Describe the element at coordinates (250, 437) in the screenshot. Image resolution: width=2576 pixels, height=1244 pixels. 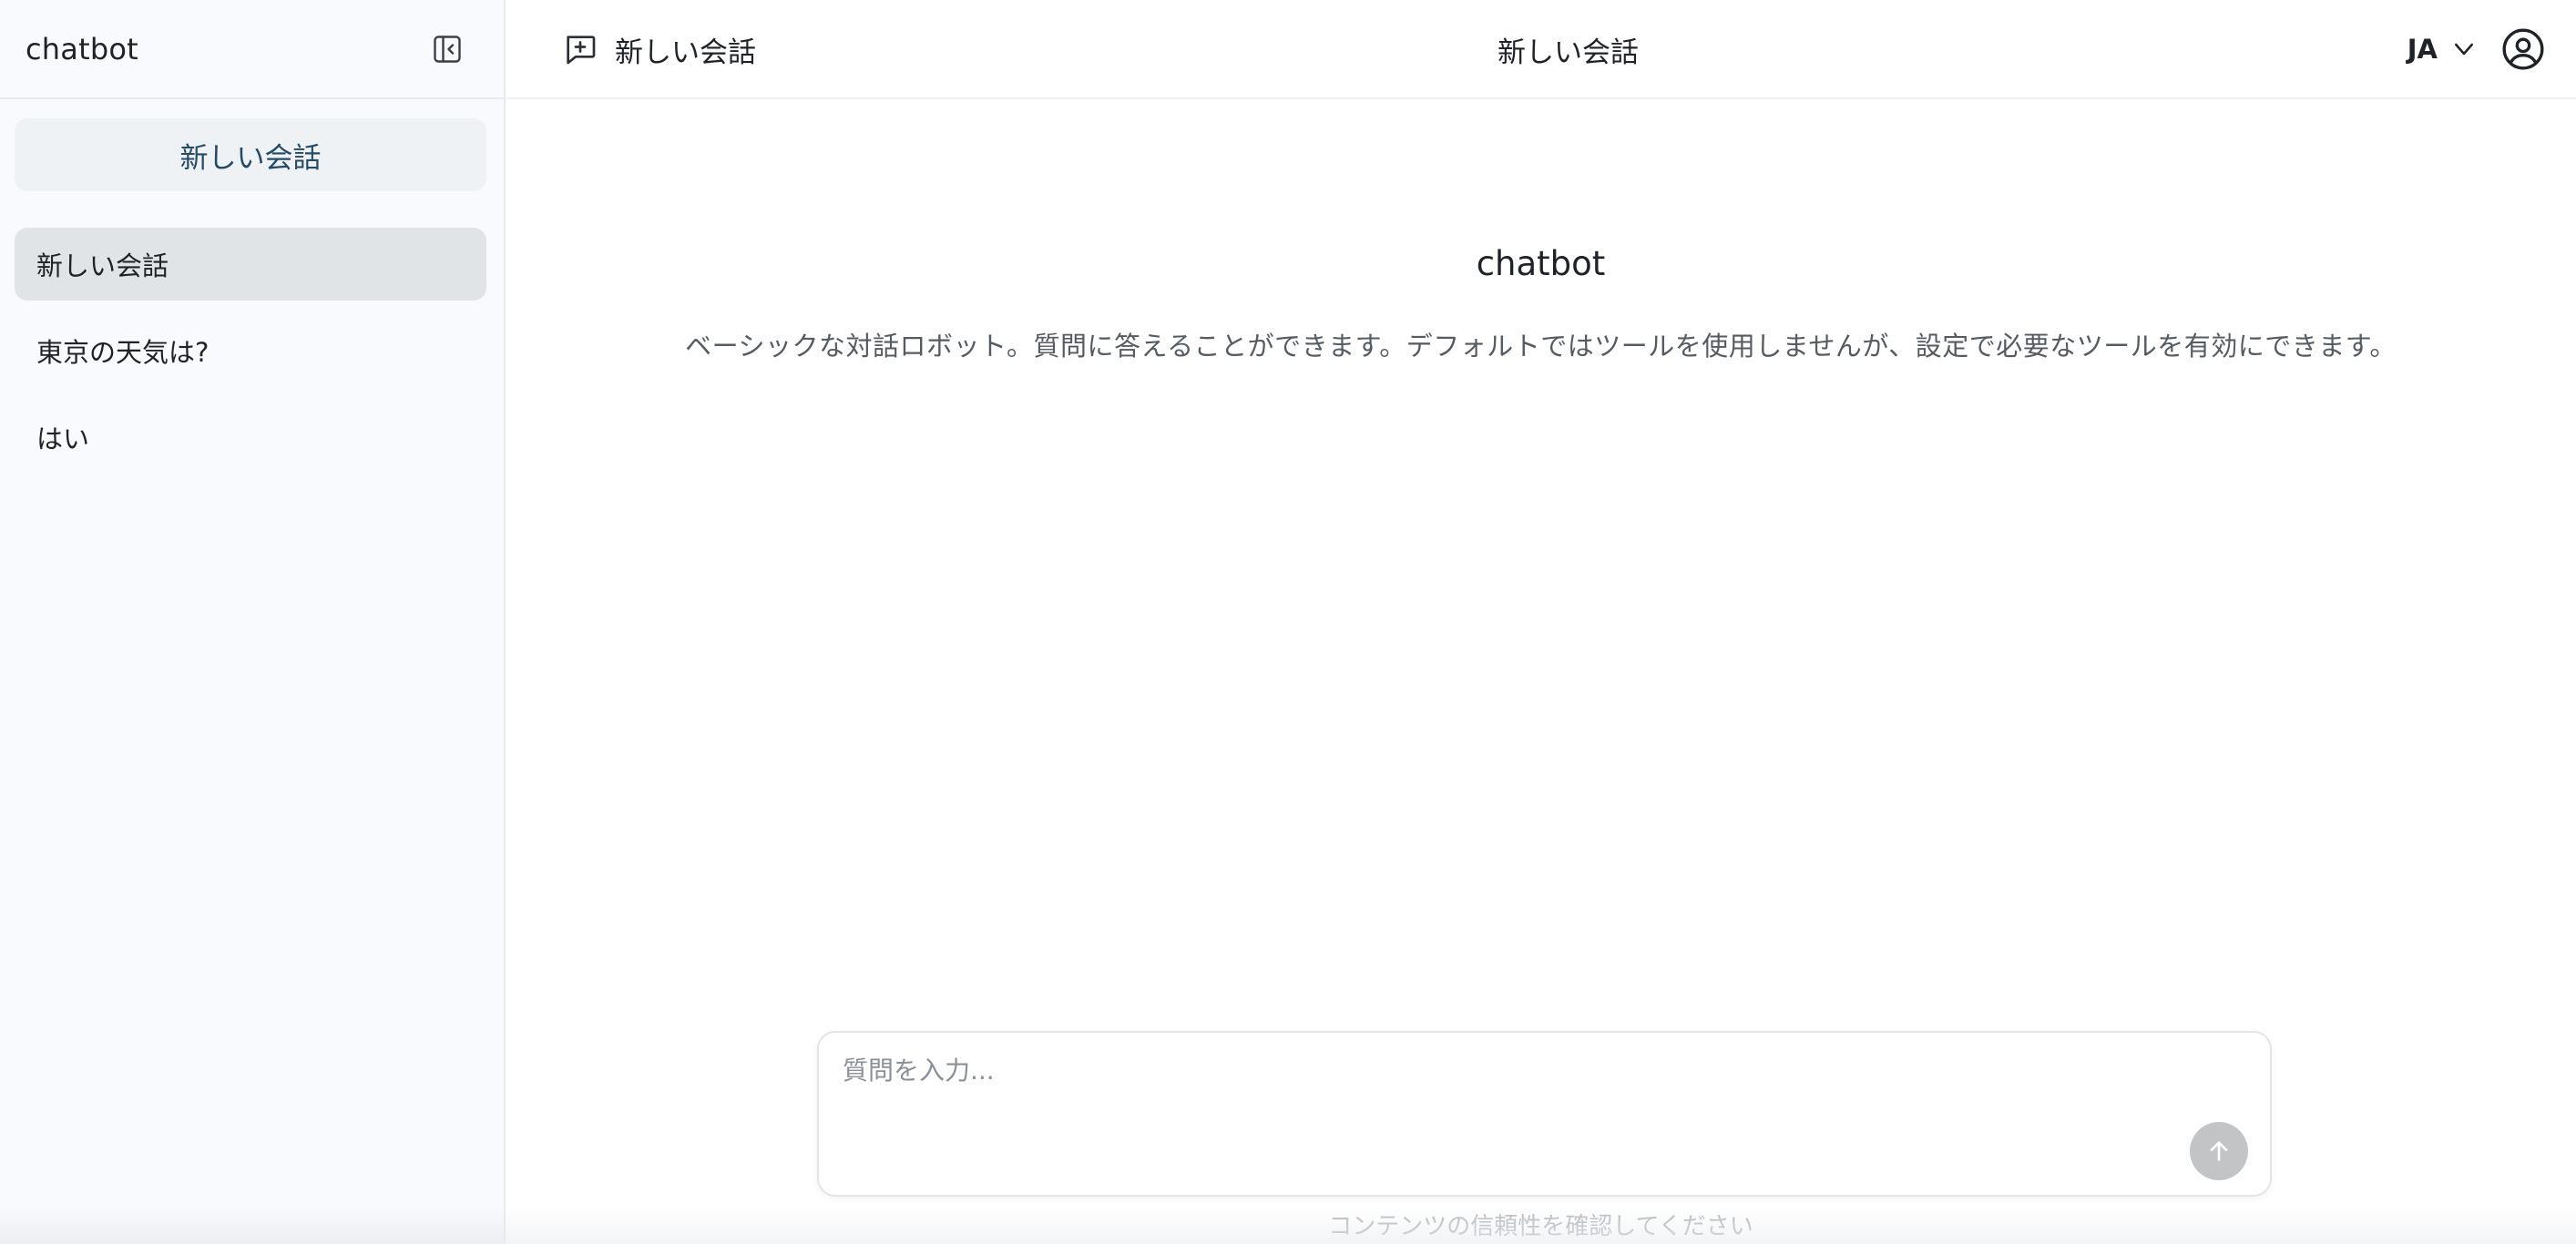
I see `conversation-item: はい` at that location.